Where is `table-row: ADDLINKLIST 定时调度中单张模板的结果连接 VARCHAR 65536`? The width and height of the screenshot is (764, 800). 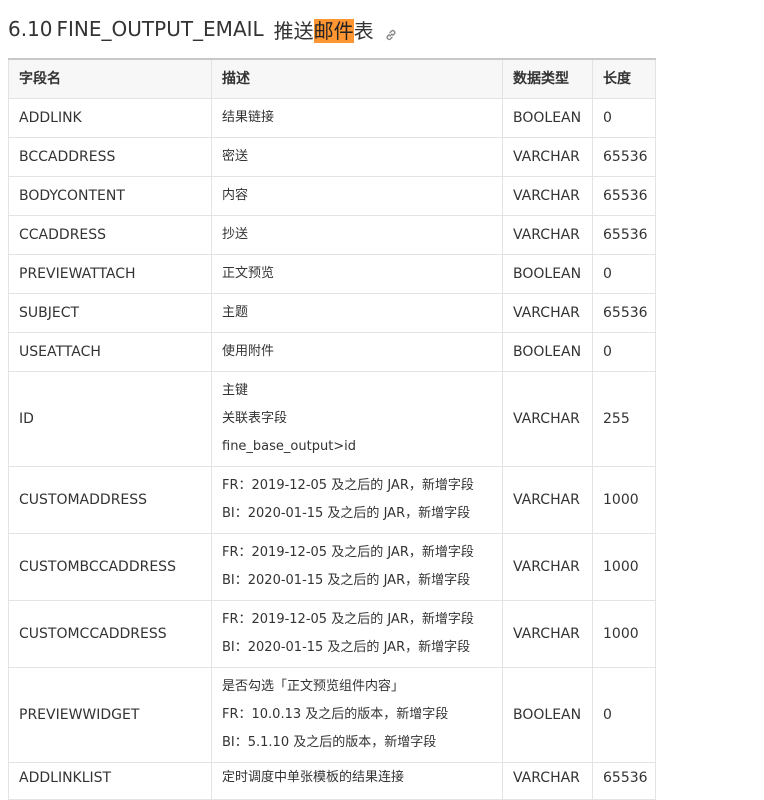 table-row: ADDLINKLIST 定时调度中单张模板的结果连接 VARCHAR 65536 is located at coordinates (332, 781).